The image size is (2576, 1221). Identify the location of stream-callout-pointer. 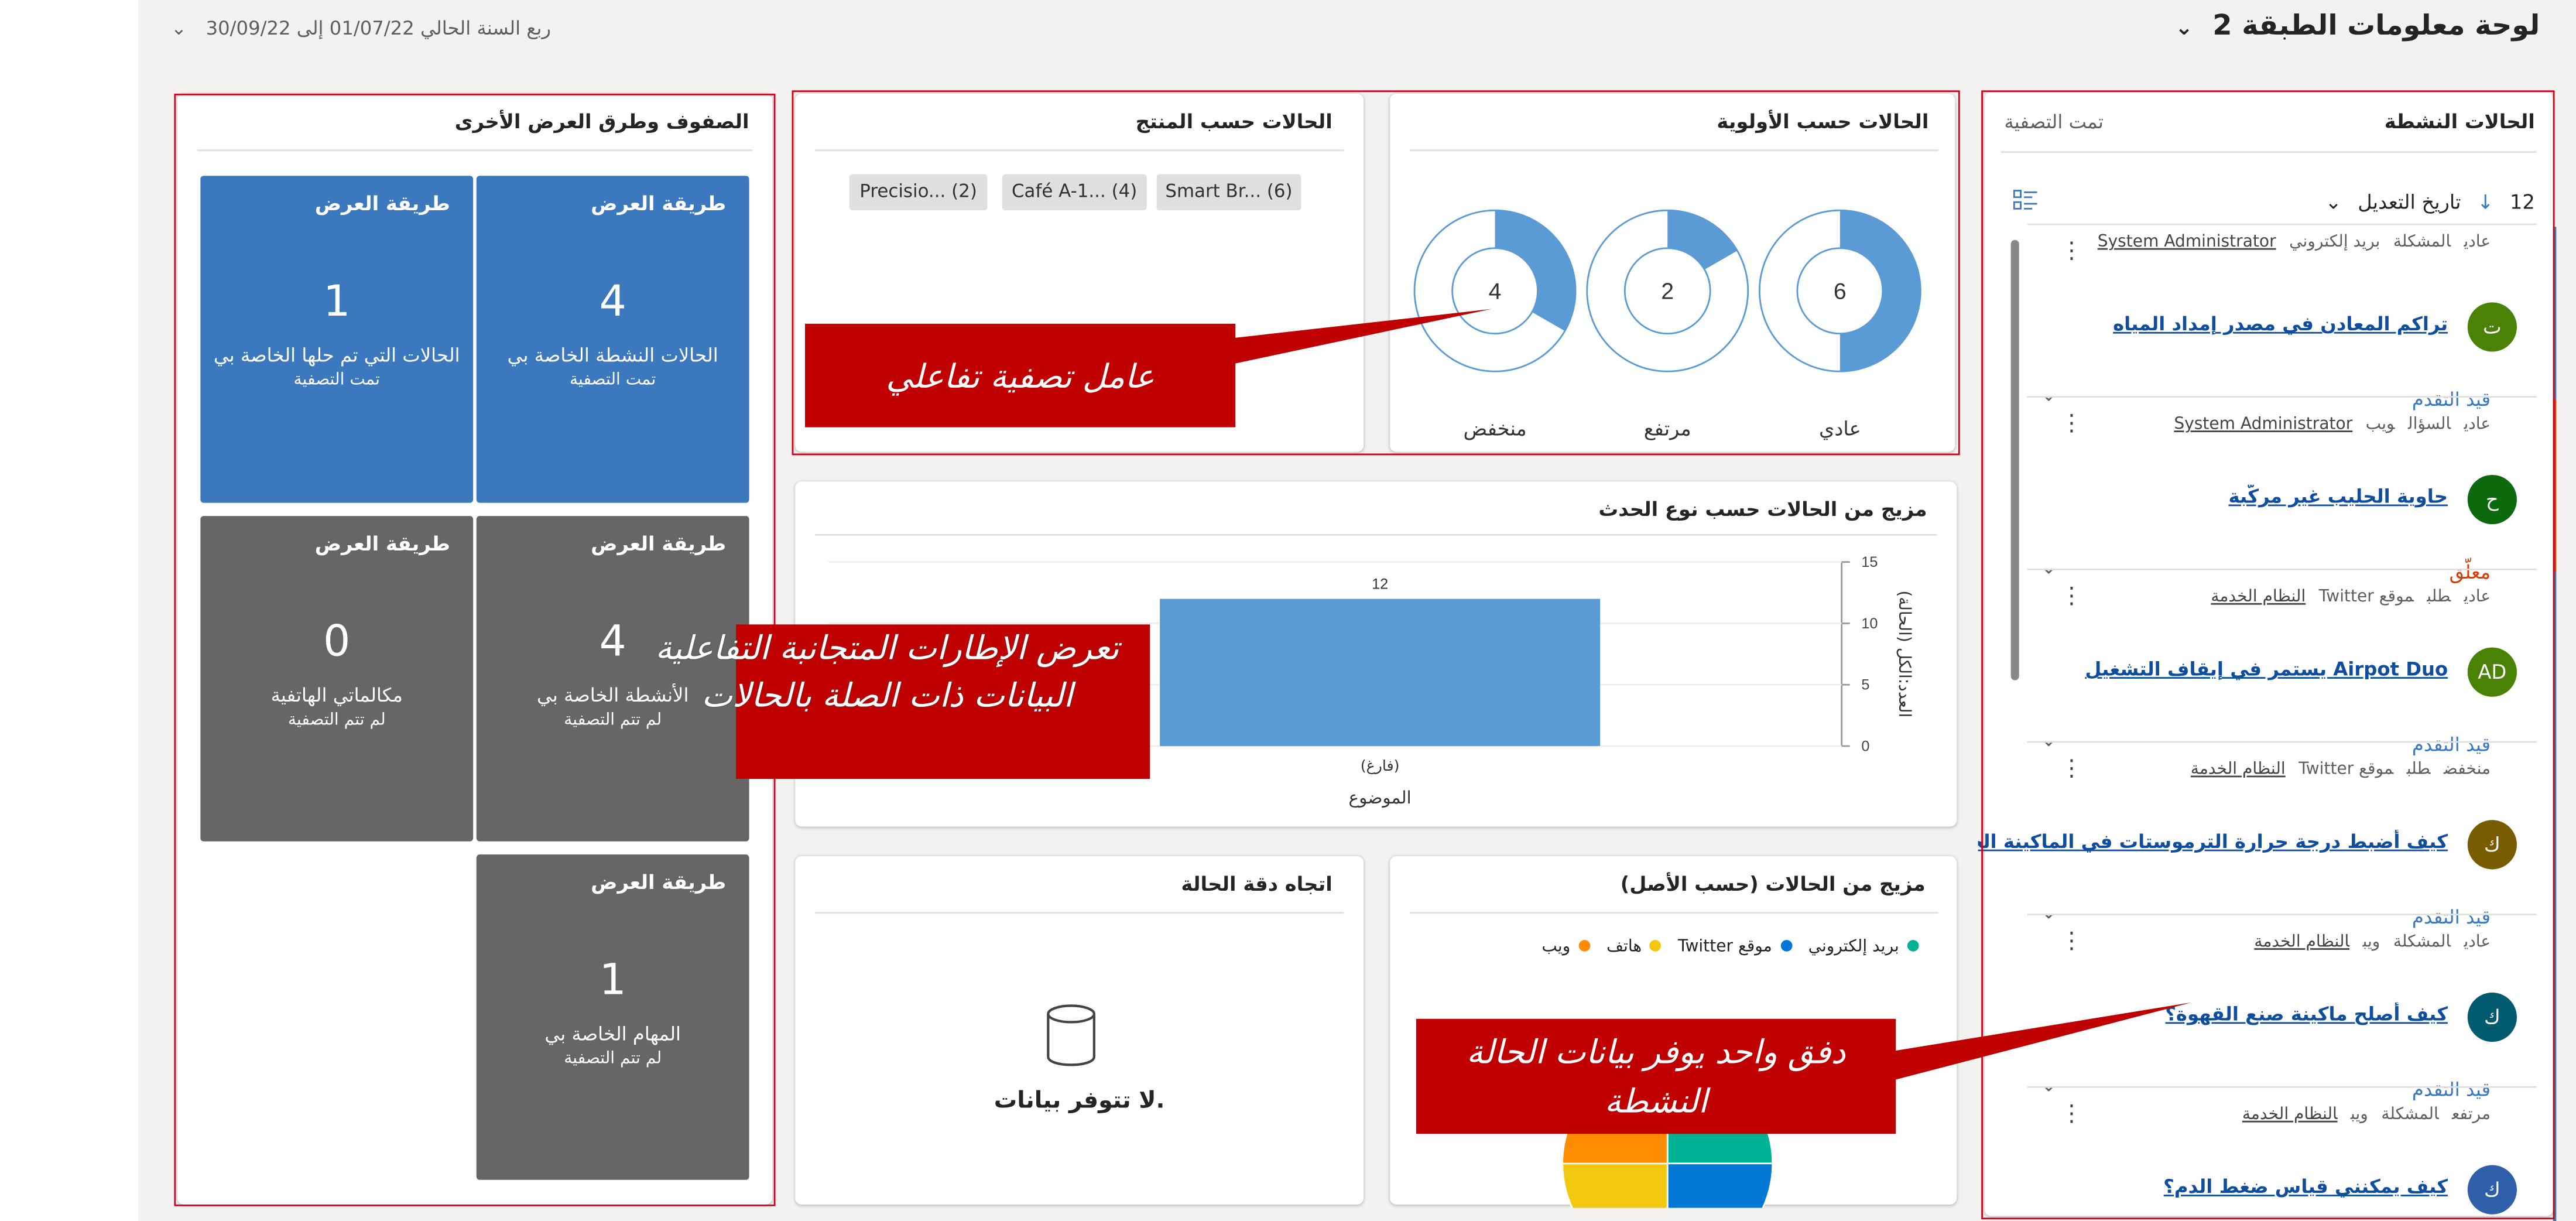
(2040, 1042).